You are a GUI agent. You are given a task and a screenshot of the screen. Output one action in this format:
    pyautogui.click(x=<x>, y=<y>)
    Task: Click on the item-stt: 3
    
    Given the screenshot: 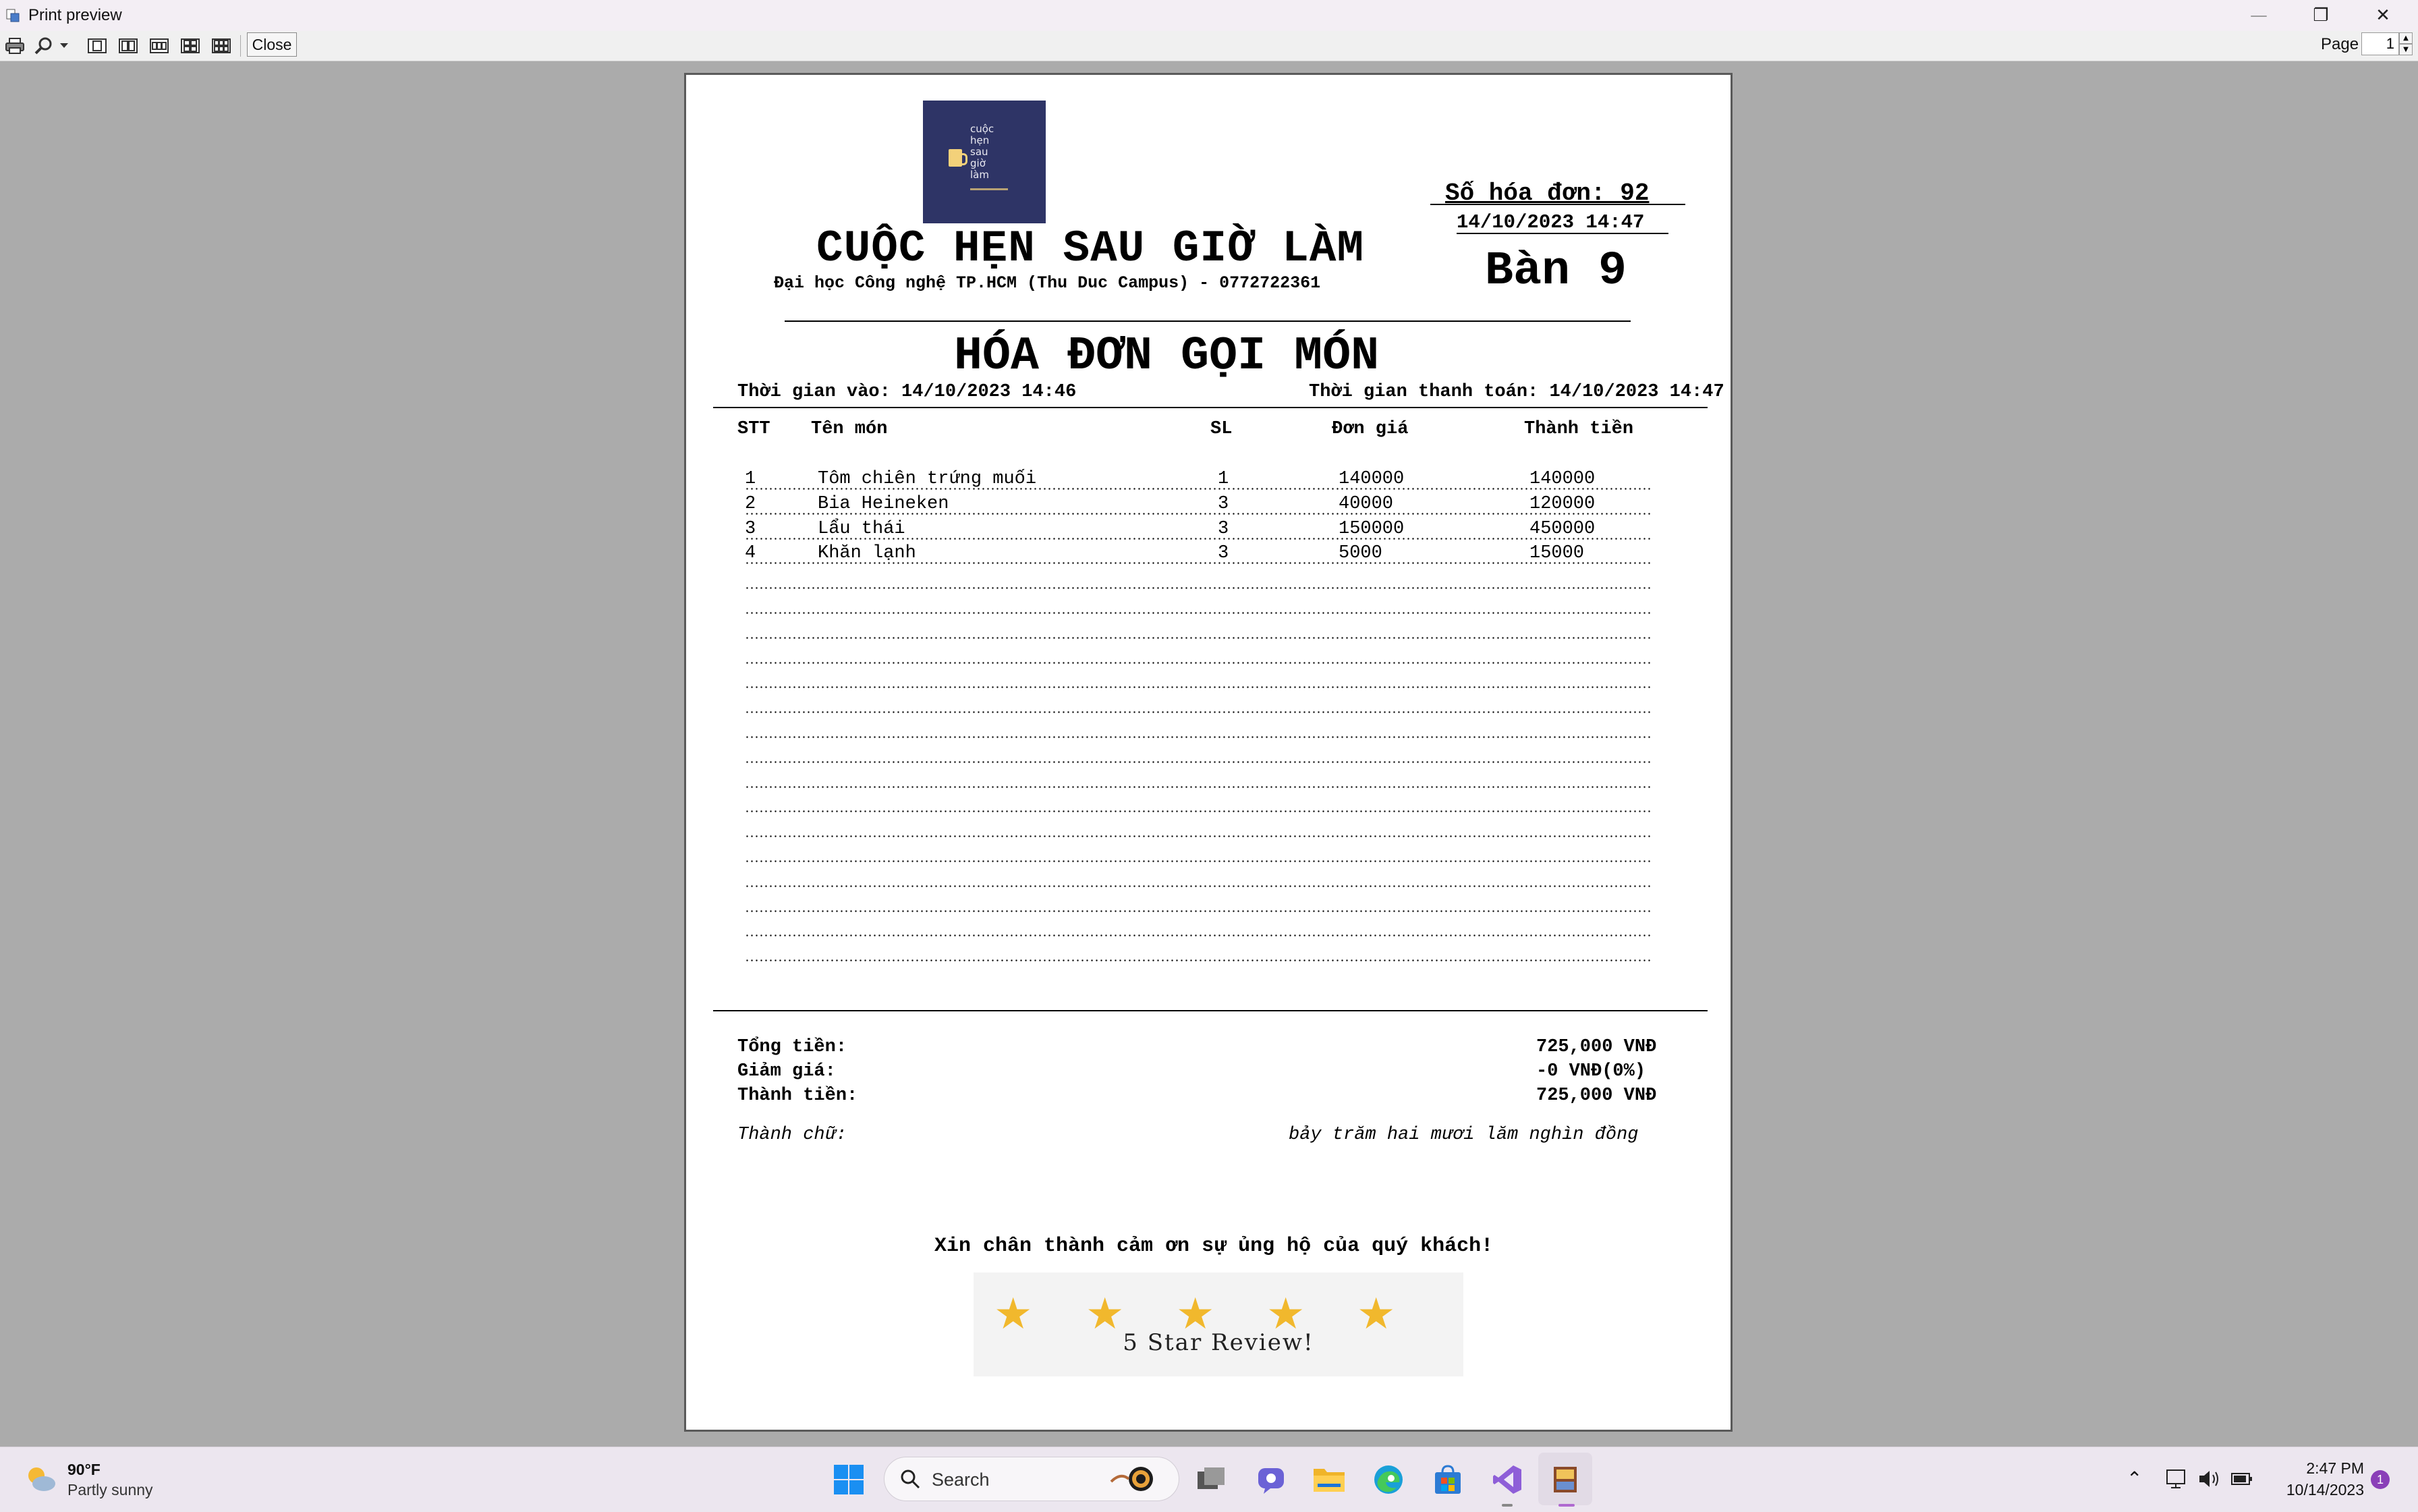 What is the action you would take?
    pyautogui.click(x=751, y=529)
    